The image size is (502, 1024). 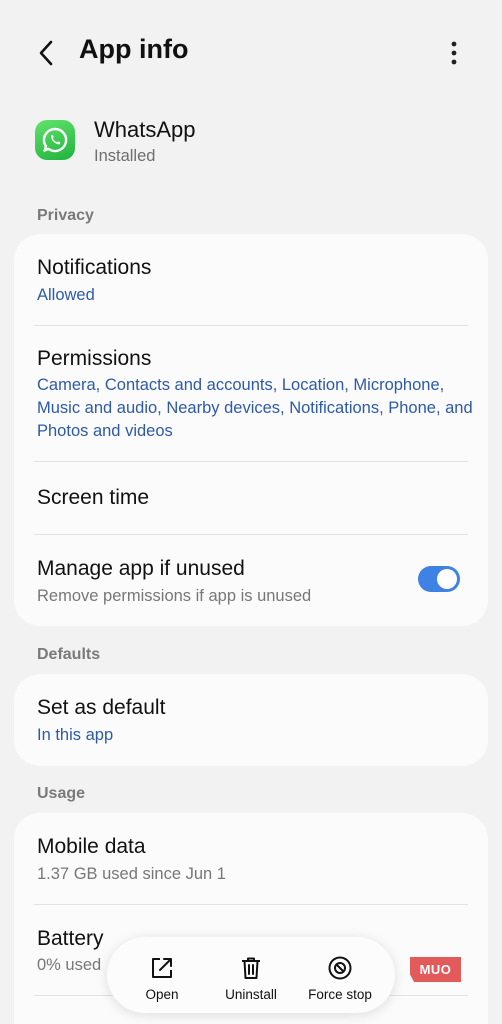 What do you see at coordinates (174, 596) in the screenshot?
I see `manage-unused-subtitle: Remove permissions if app is unused` at bounding box center [174, 596].